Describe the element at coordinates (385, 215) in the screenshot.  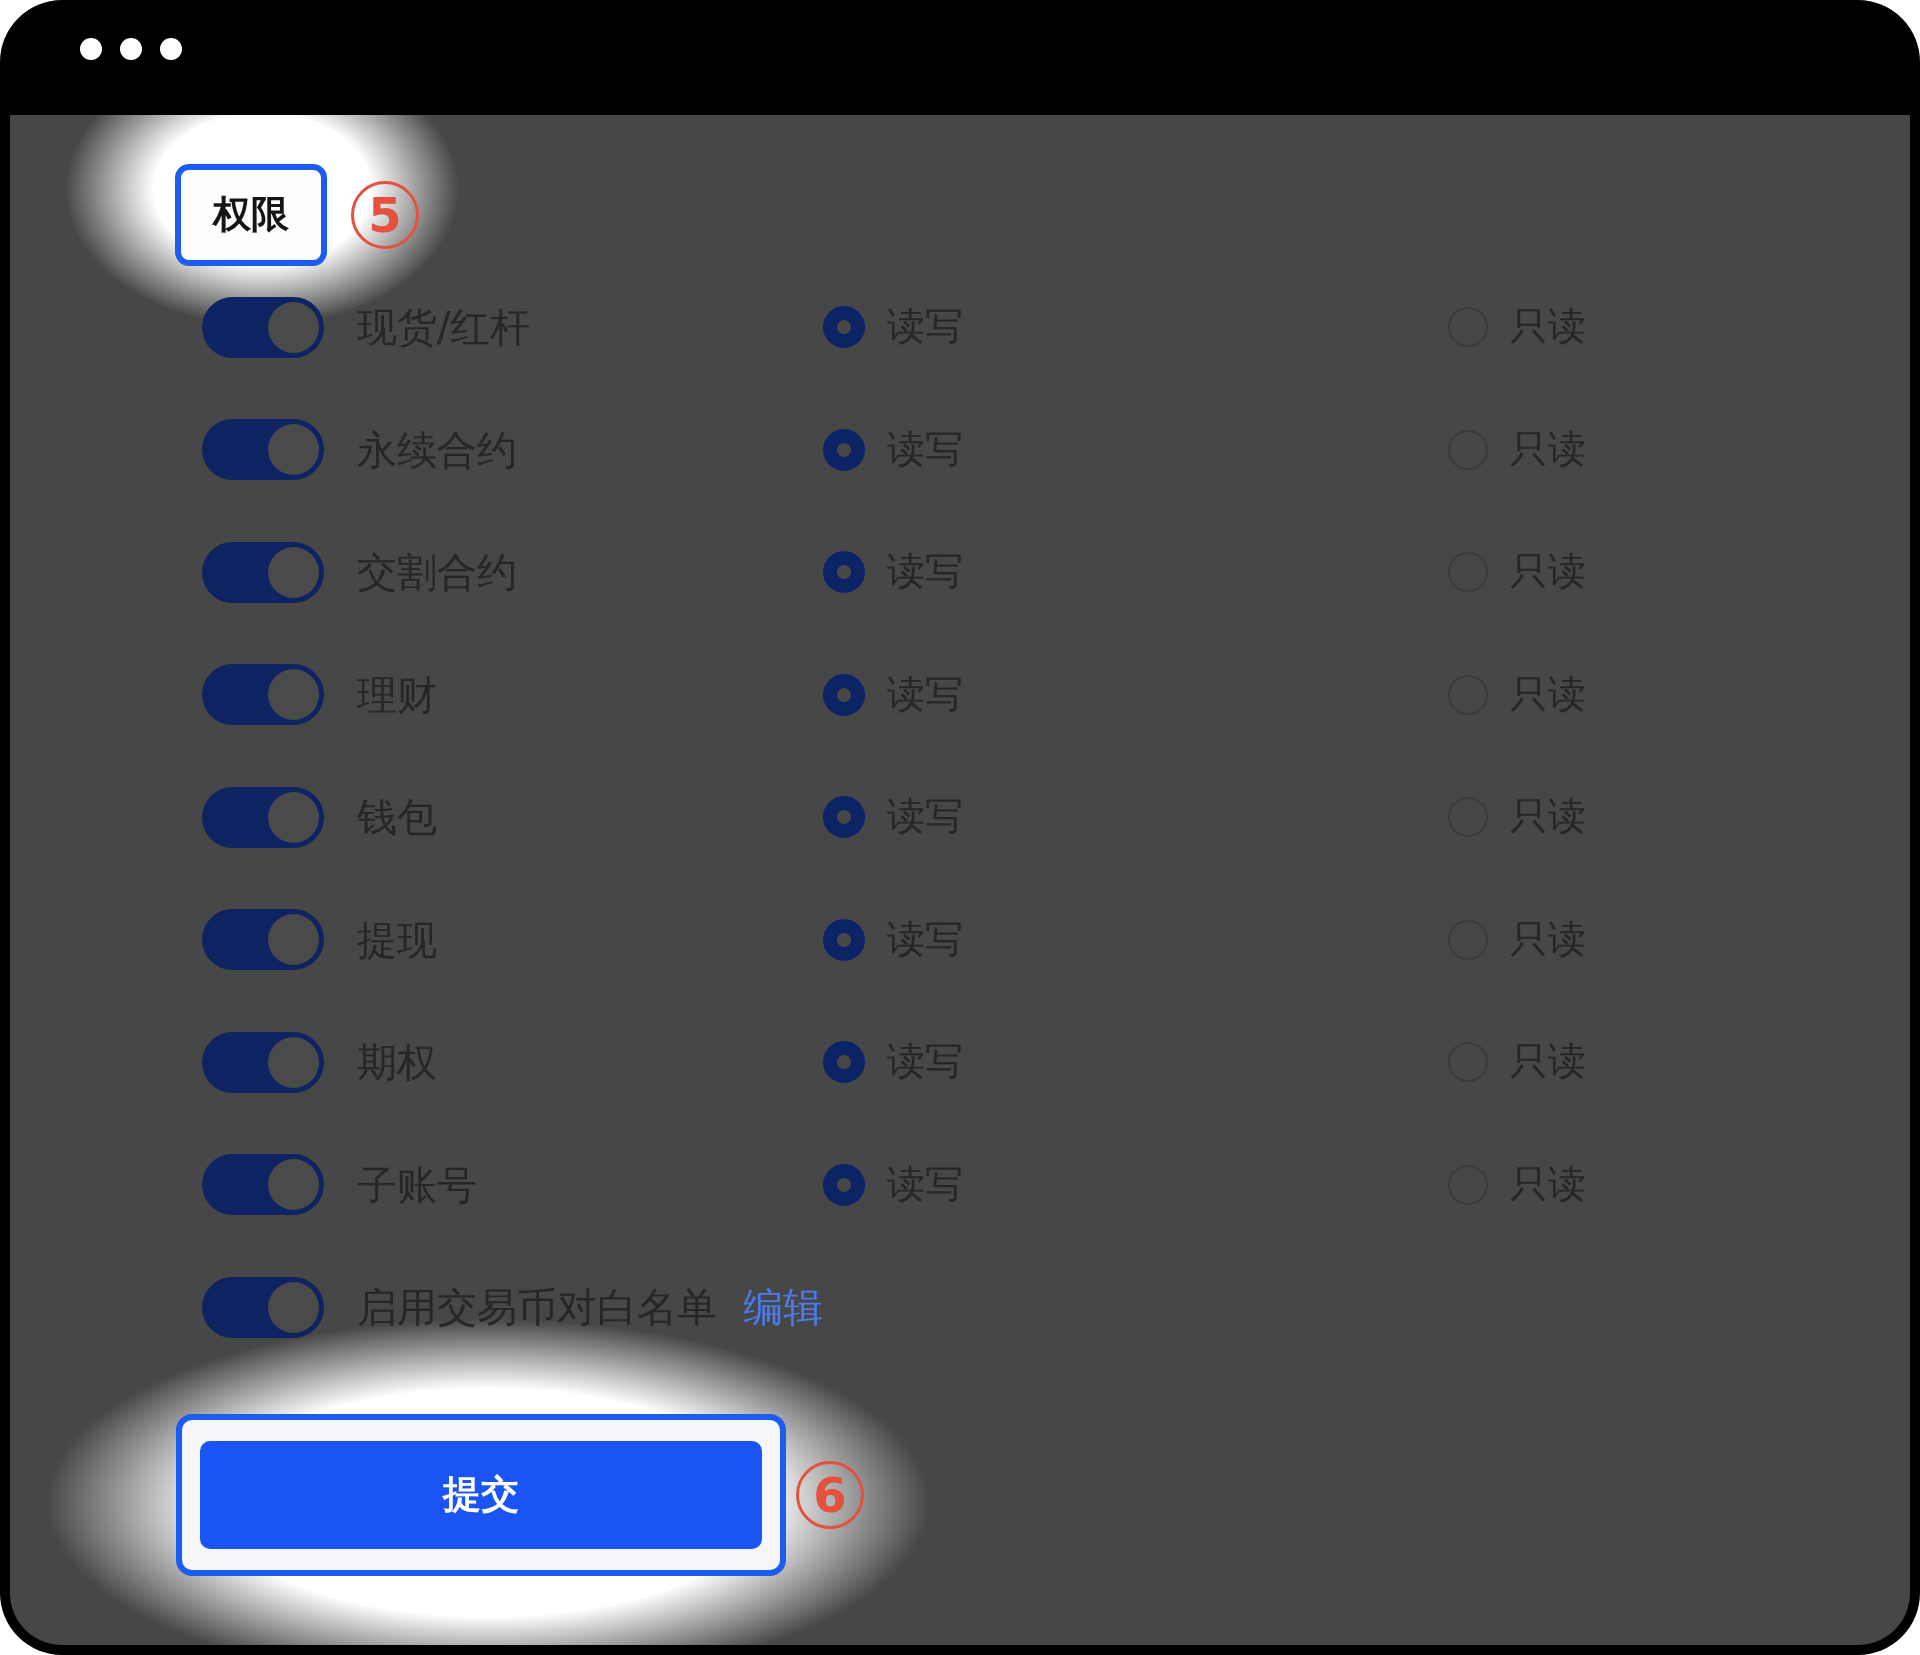
I see `step-number: 5` at that location.